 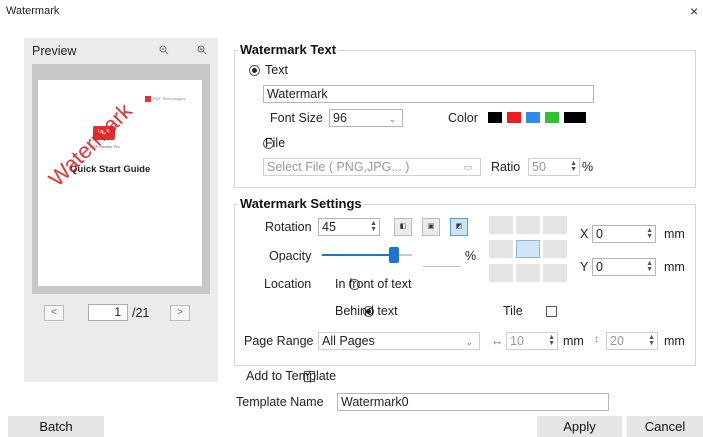 I want to click on add-to-template-label: Add to Template, so click(x=291, y=376).